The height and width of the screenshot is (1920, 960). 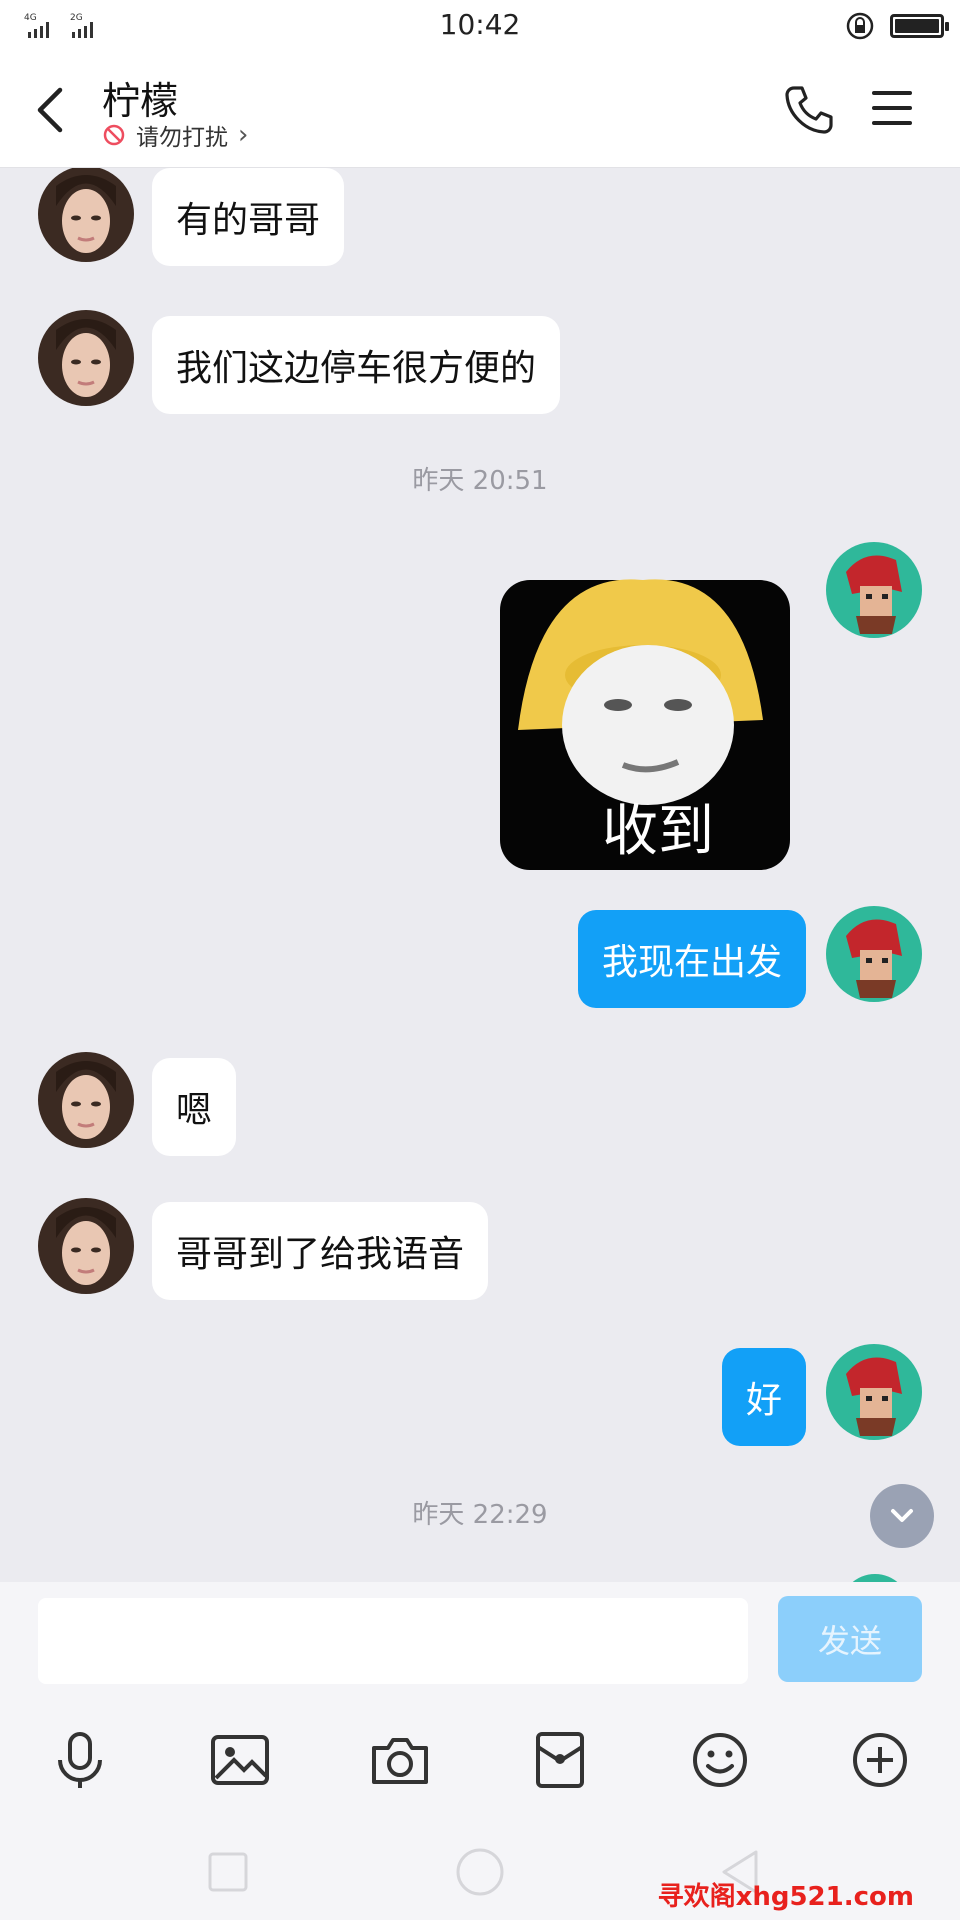 What do you see at coordinates (880, 1760) in the screenshot?
I see `plus-icon` at bounding box center [880, 1760].